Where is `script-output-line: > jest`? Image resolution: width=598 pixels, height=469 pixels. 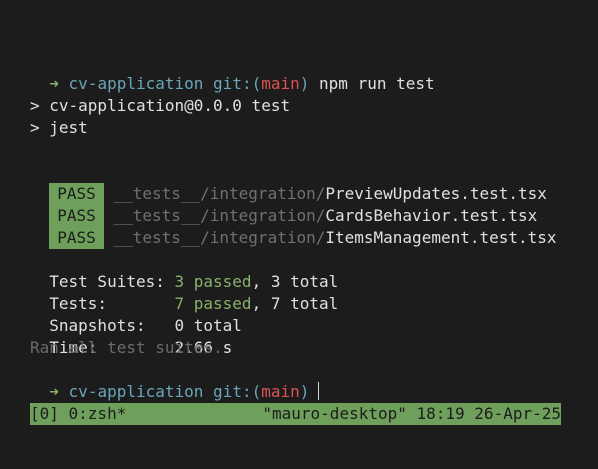
script-output-line: > jest is located at coordinates (59, 127).